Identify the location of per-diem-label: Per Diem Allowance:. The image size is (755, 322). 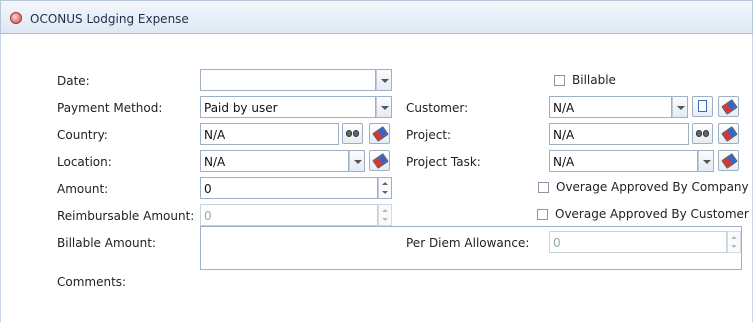
(468, 243).